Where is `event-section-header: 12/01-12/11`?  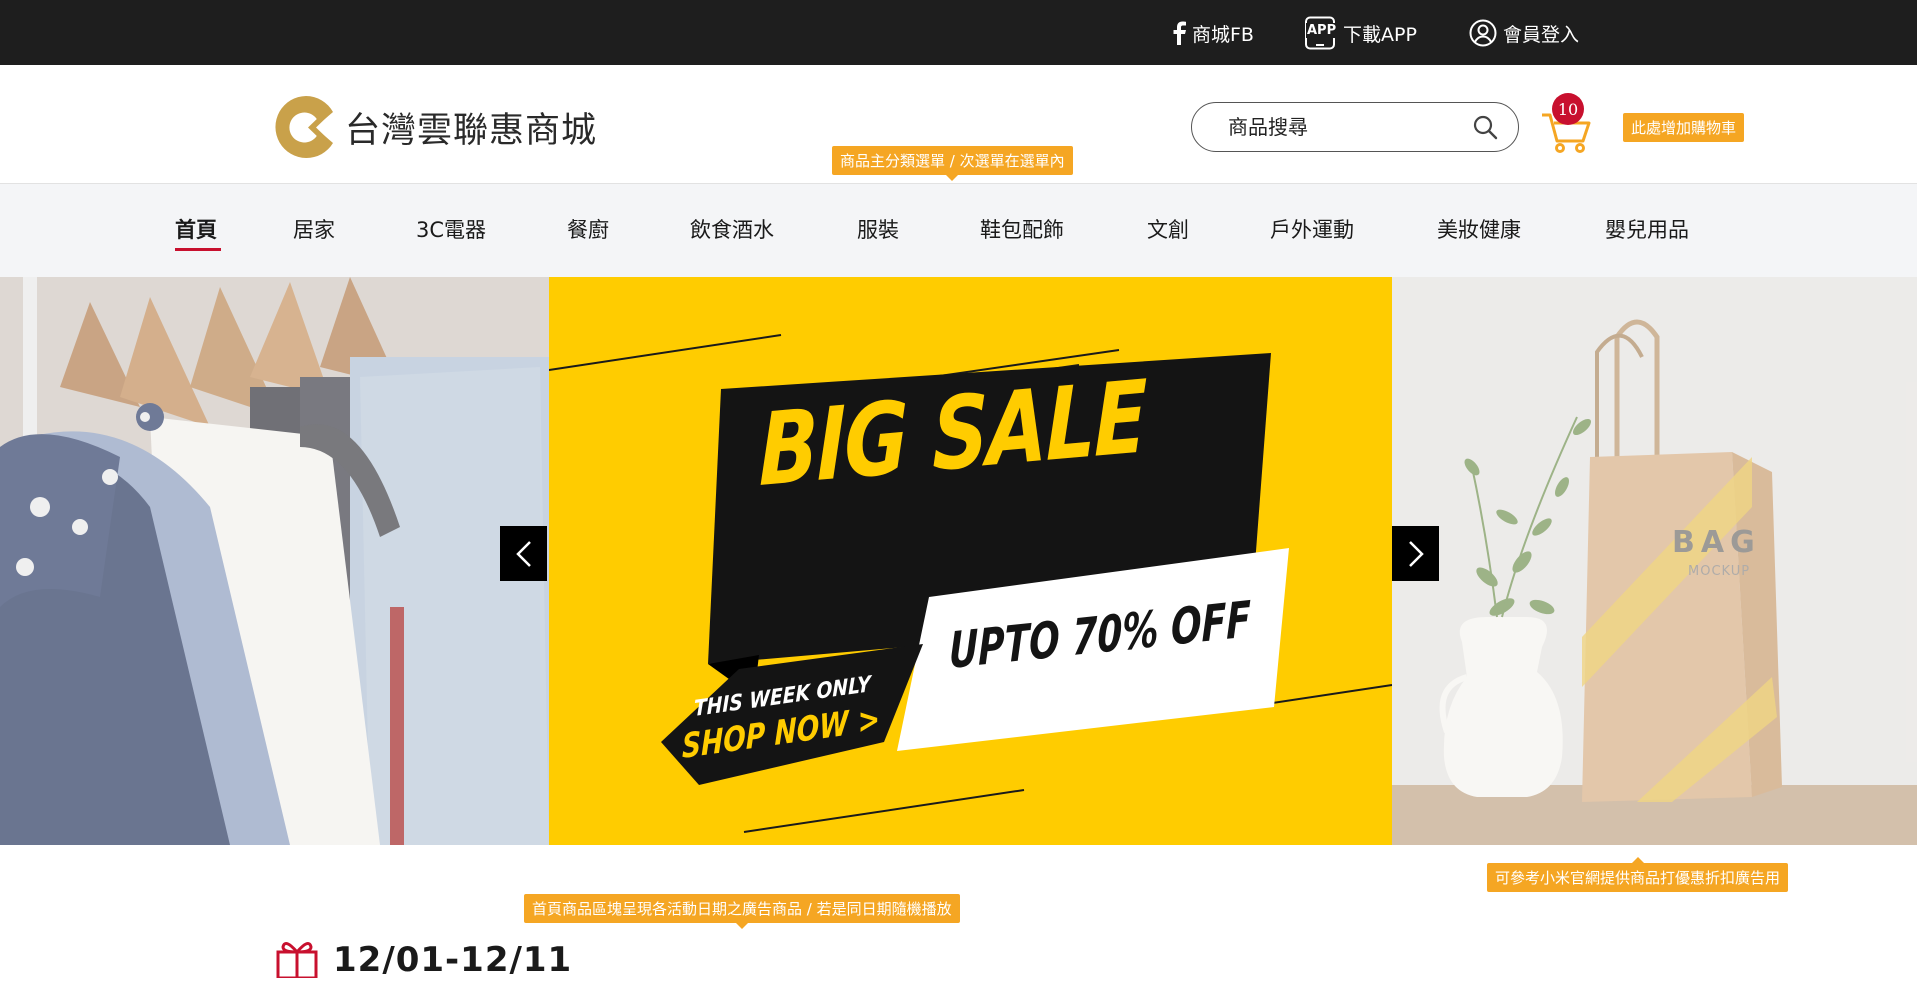 event-section-header: 12/01-12/11 is located at coordinates (423, 960).